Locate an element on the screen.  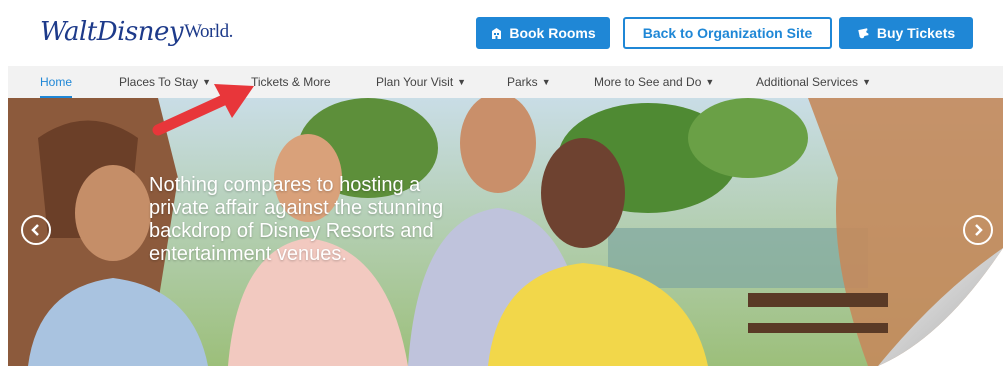
nav-item-more-to-see-and-do: More to See and Do ▼ is located at coordinates (654, 82).